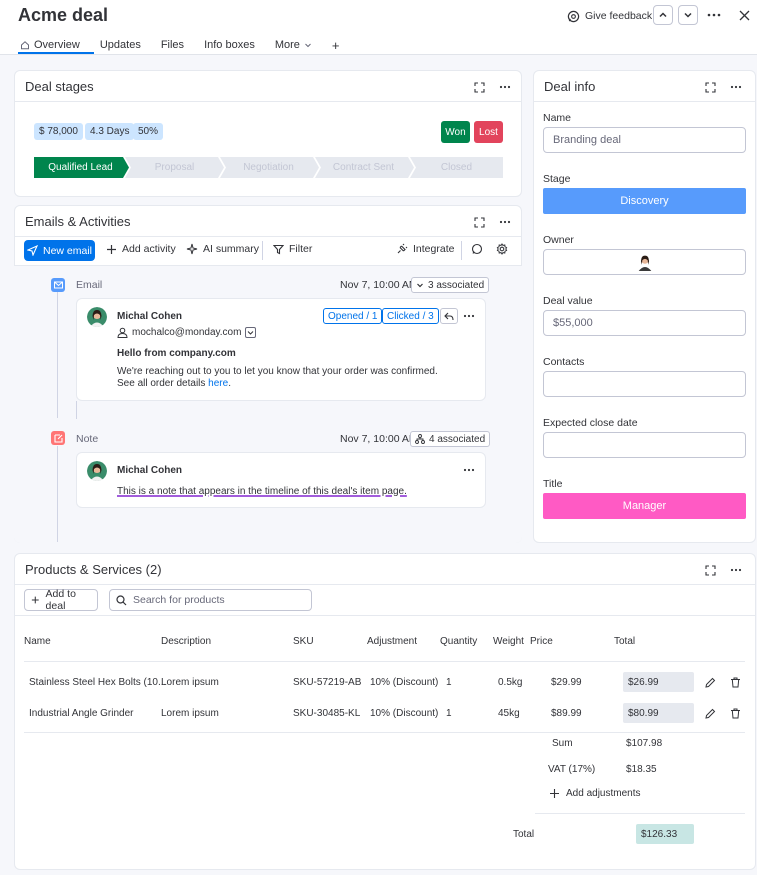 Image resolution: width=757 pixels, height=875 pixels. I want to click on owner-avatar, so click(644, 262).